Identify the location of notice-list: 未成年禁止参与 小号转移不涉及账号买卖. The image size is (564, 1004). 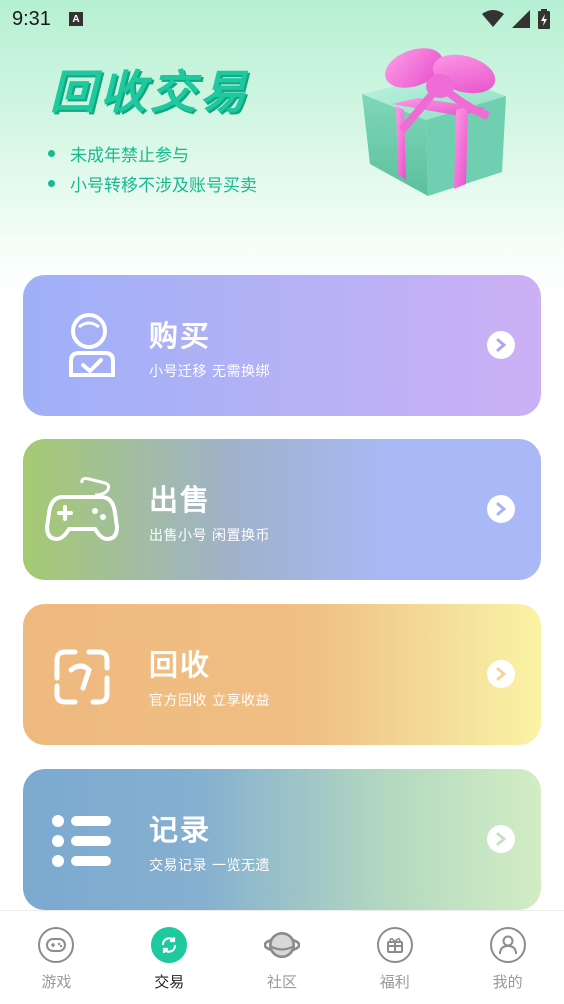
(152, 168).